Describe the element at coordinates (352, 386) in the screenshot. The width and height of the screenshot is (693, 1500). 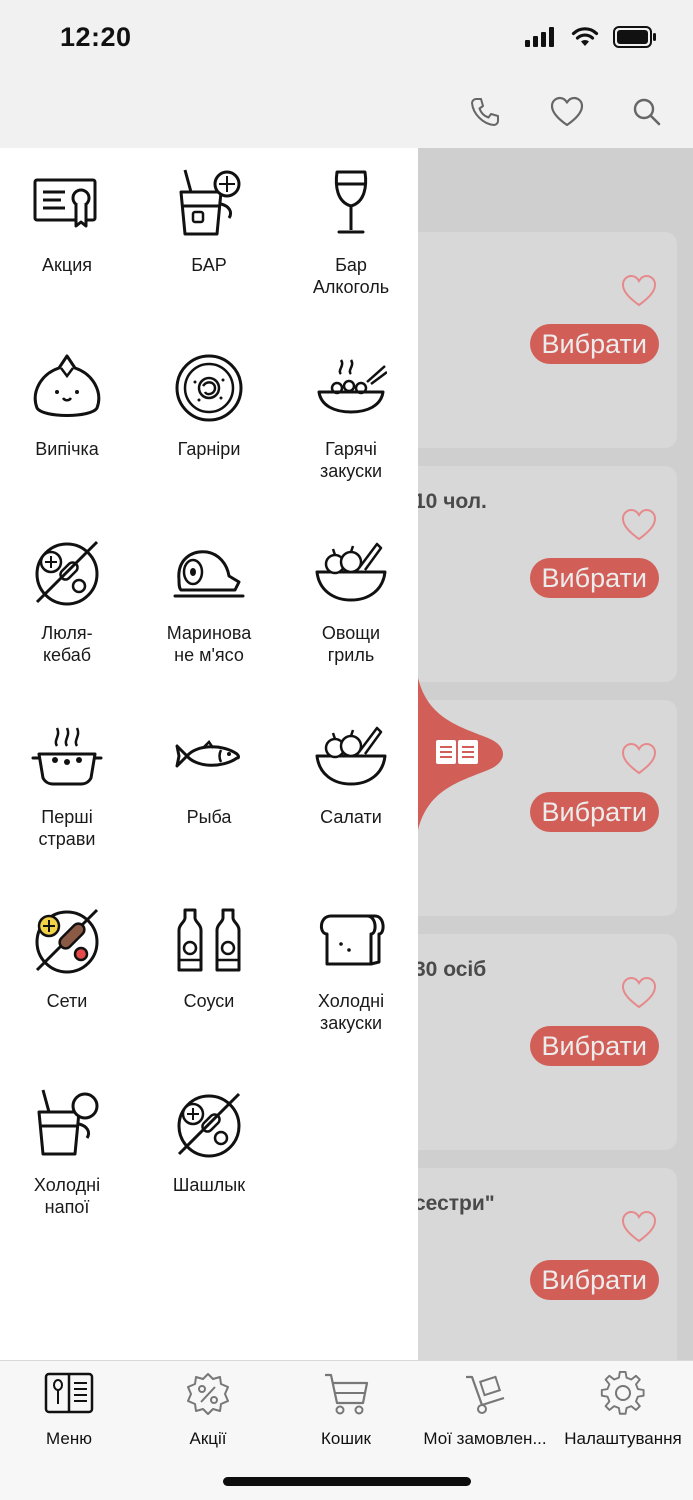
I see `hot-bowl-icon` at that location.